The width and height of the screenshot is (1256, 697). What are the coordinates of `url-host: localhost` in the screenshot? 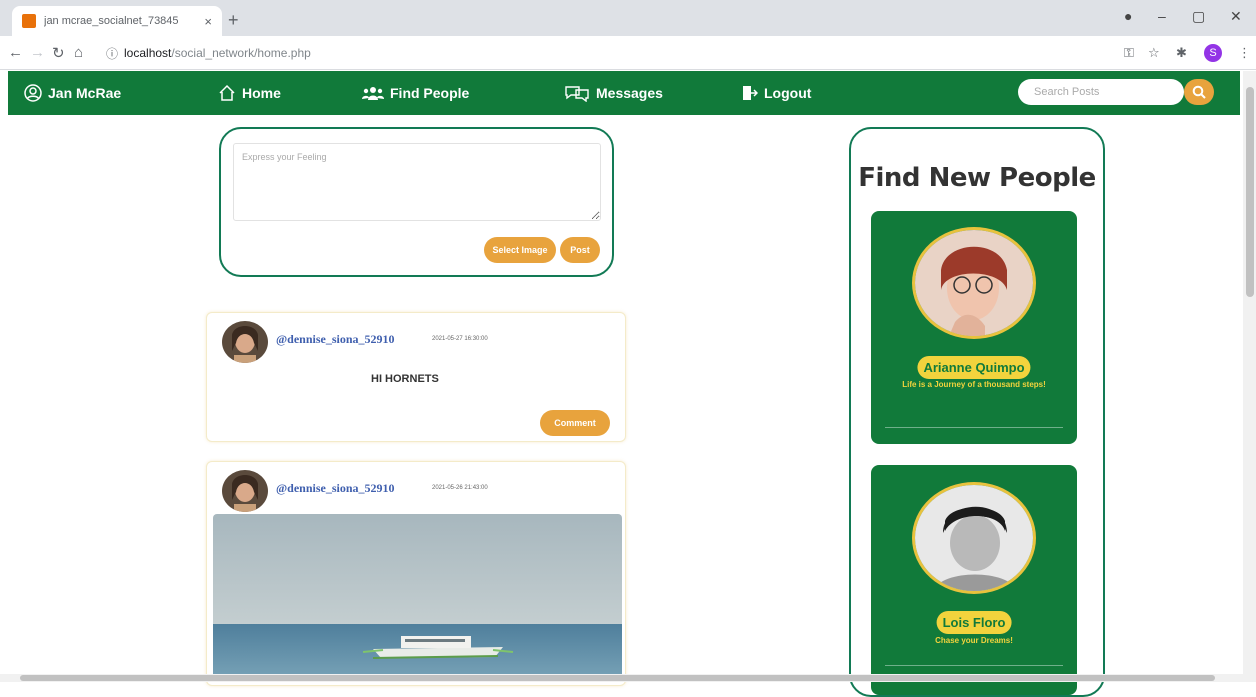 It's located at (148, 53).